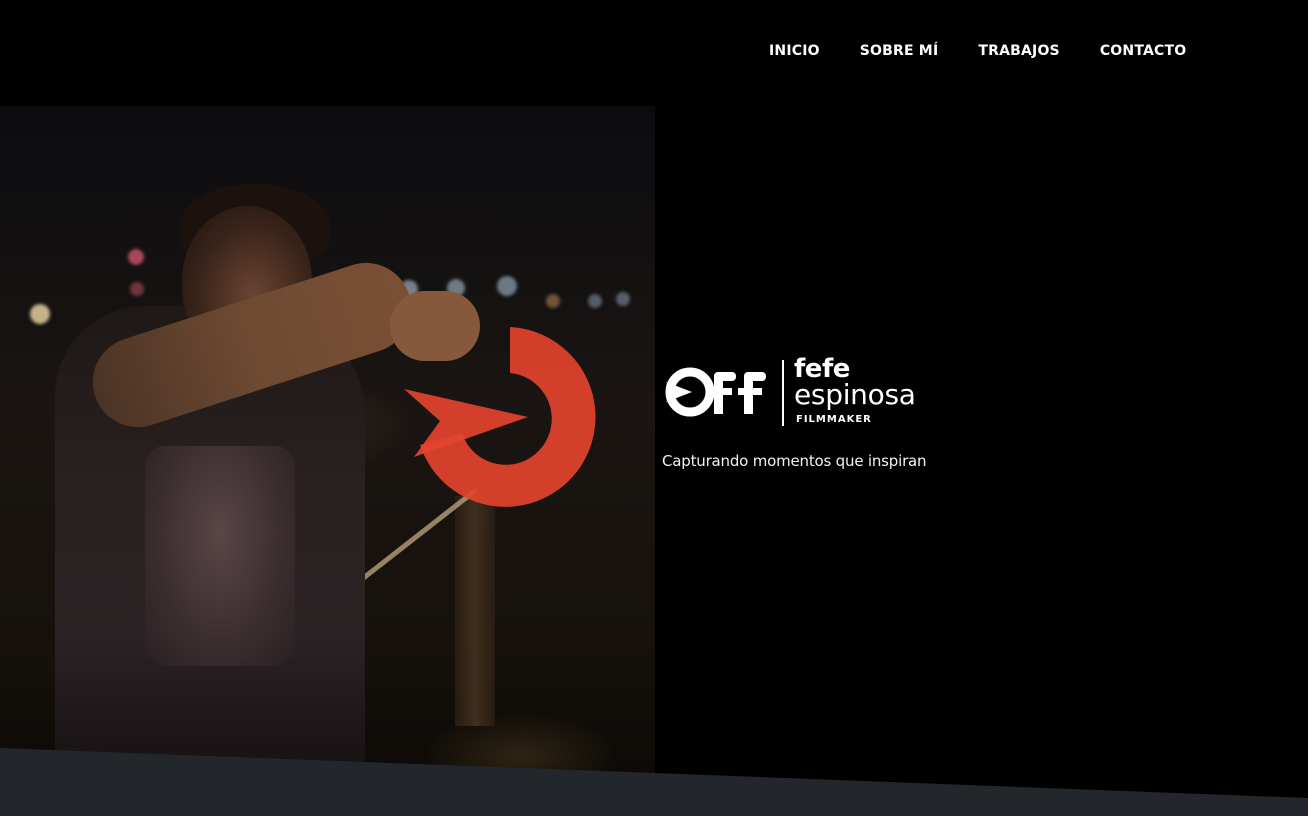  What do you see at coordinates (1018, 51) in the screenshot?
I see `nav-link-trabajos: TRABAJOS` at bounding box center [1018, 51].